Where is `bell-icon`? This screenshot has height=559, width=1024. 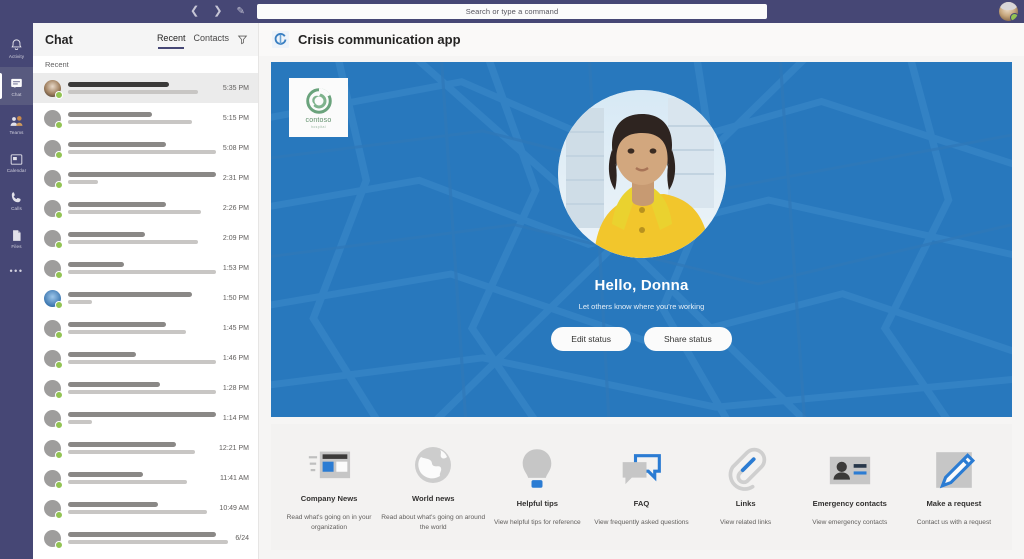
bell-icon is located at coordinates (16, 44).